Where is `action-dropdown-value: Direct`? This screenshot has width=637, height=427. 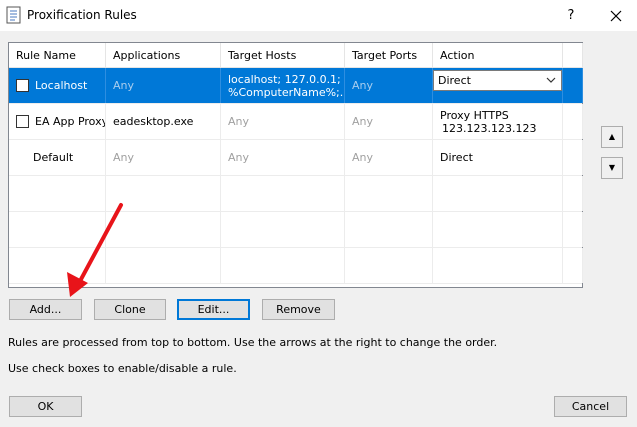 action-dropdown-value: Direct is located at coordinates (454, 80).